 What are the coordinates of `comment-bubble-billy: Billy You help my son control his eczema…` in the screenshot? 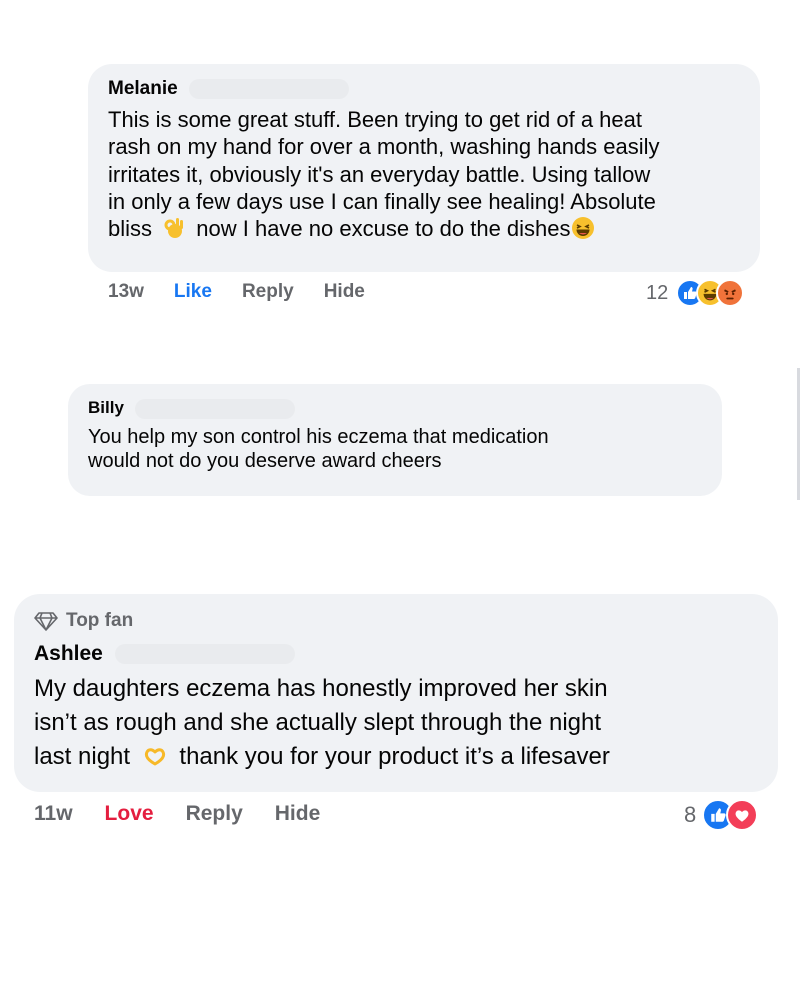 It's located at (395, 440).